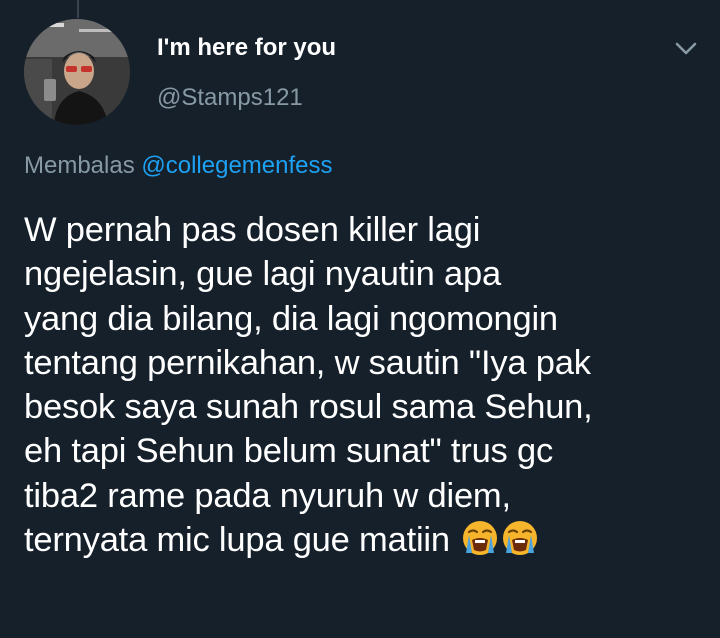 The width and height of the screenshot is (720, 638). Describe the element at coordinates (78, 9) in the screenshot. I see `thread-connector-line` at that location.